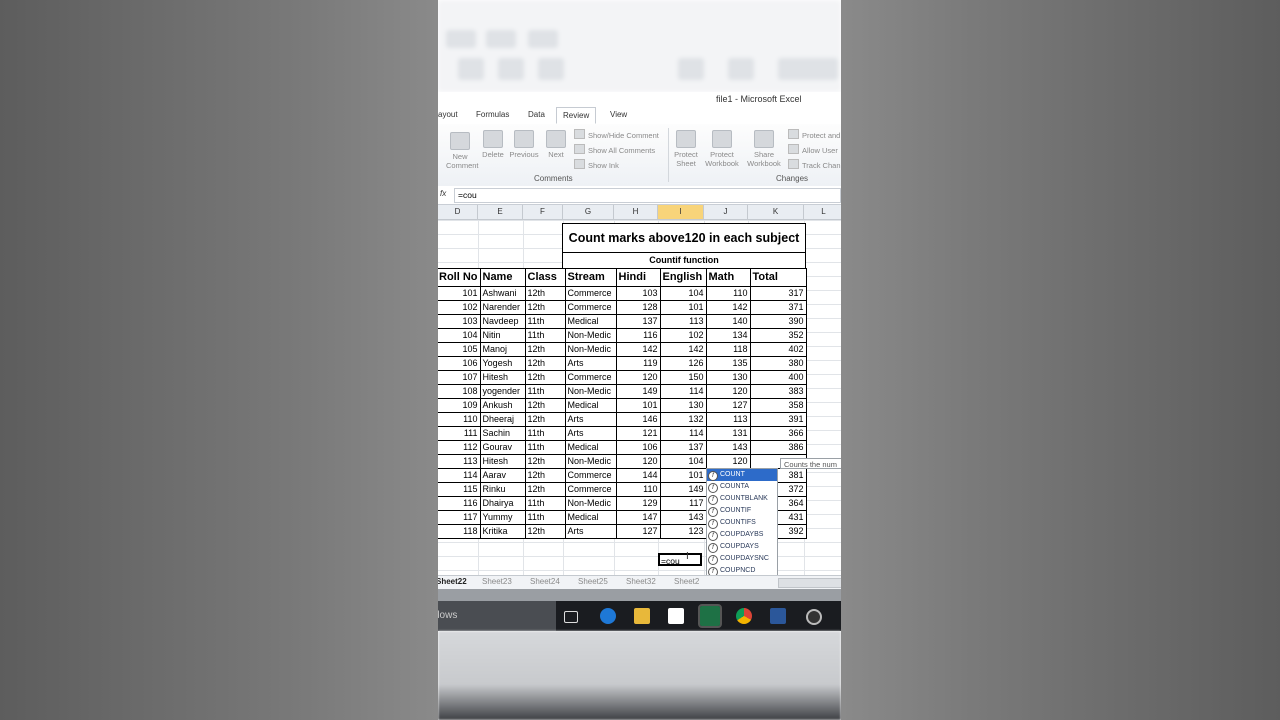 Image resolution: width=1280 pixels, height=720 pixels. What do you see at coordinates (576, 115) in the screenshot?
I see `tab-review: Review` at bounding box center [576, 115].